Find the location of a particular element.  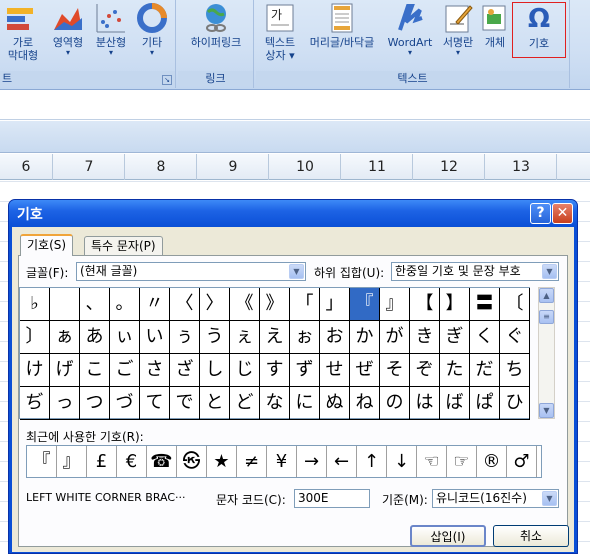

recent-symbol-cell: ☎ is located at coordinates (162, 461).